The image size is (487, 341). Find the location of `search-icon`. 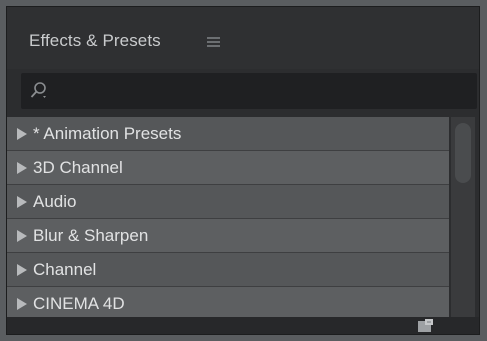

search-icon is located at coordinates (40, 91).